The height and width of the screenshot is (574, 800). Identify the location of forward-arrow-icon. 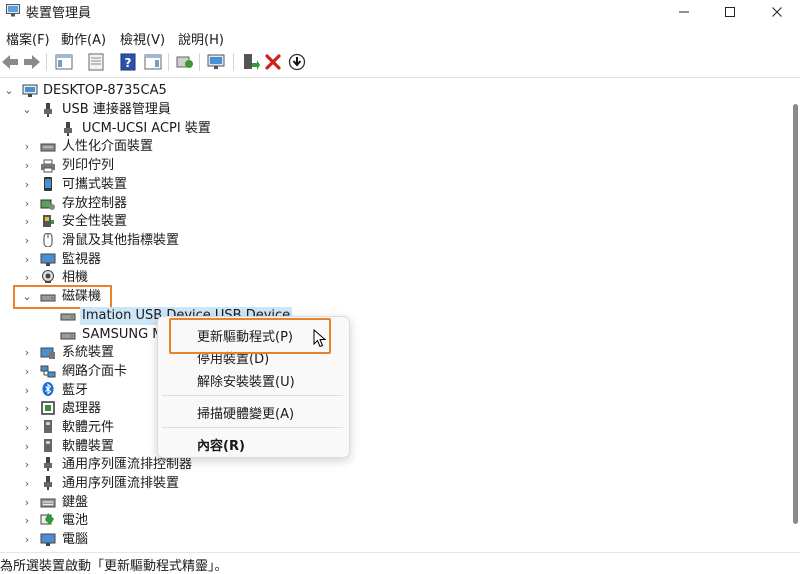
(32, 62).